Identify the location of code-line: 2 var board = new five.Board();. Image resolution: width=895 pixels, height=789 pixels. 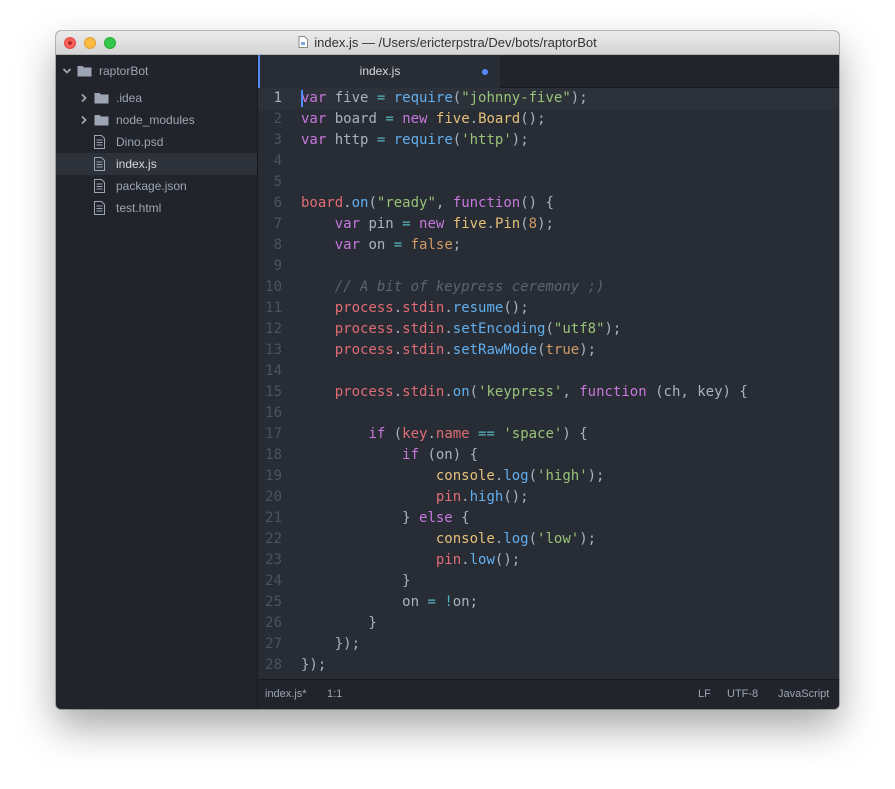
(548, 119).